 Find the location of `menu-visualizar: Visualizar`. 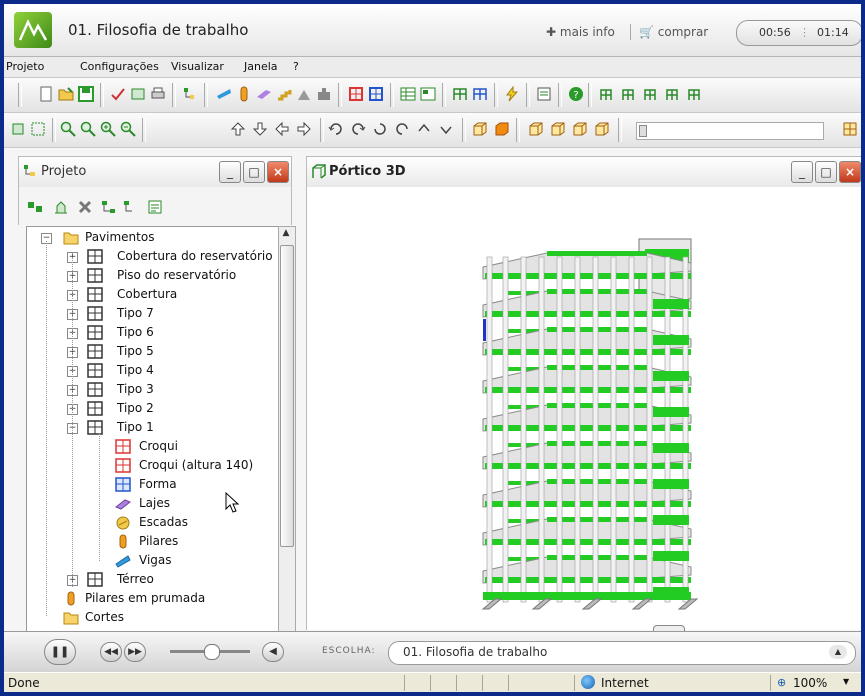

menu-visualizar: Visualizar is located at coordinates (197, 66).